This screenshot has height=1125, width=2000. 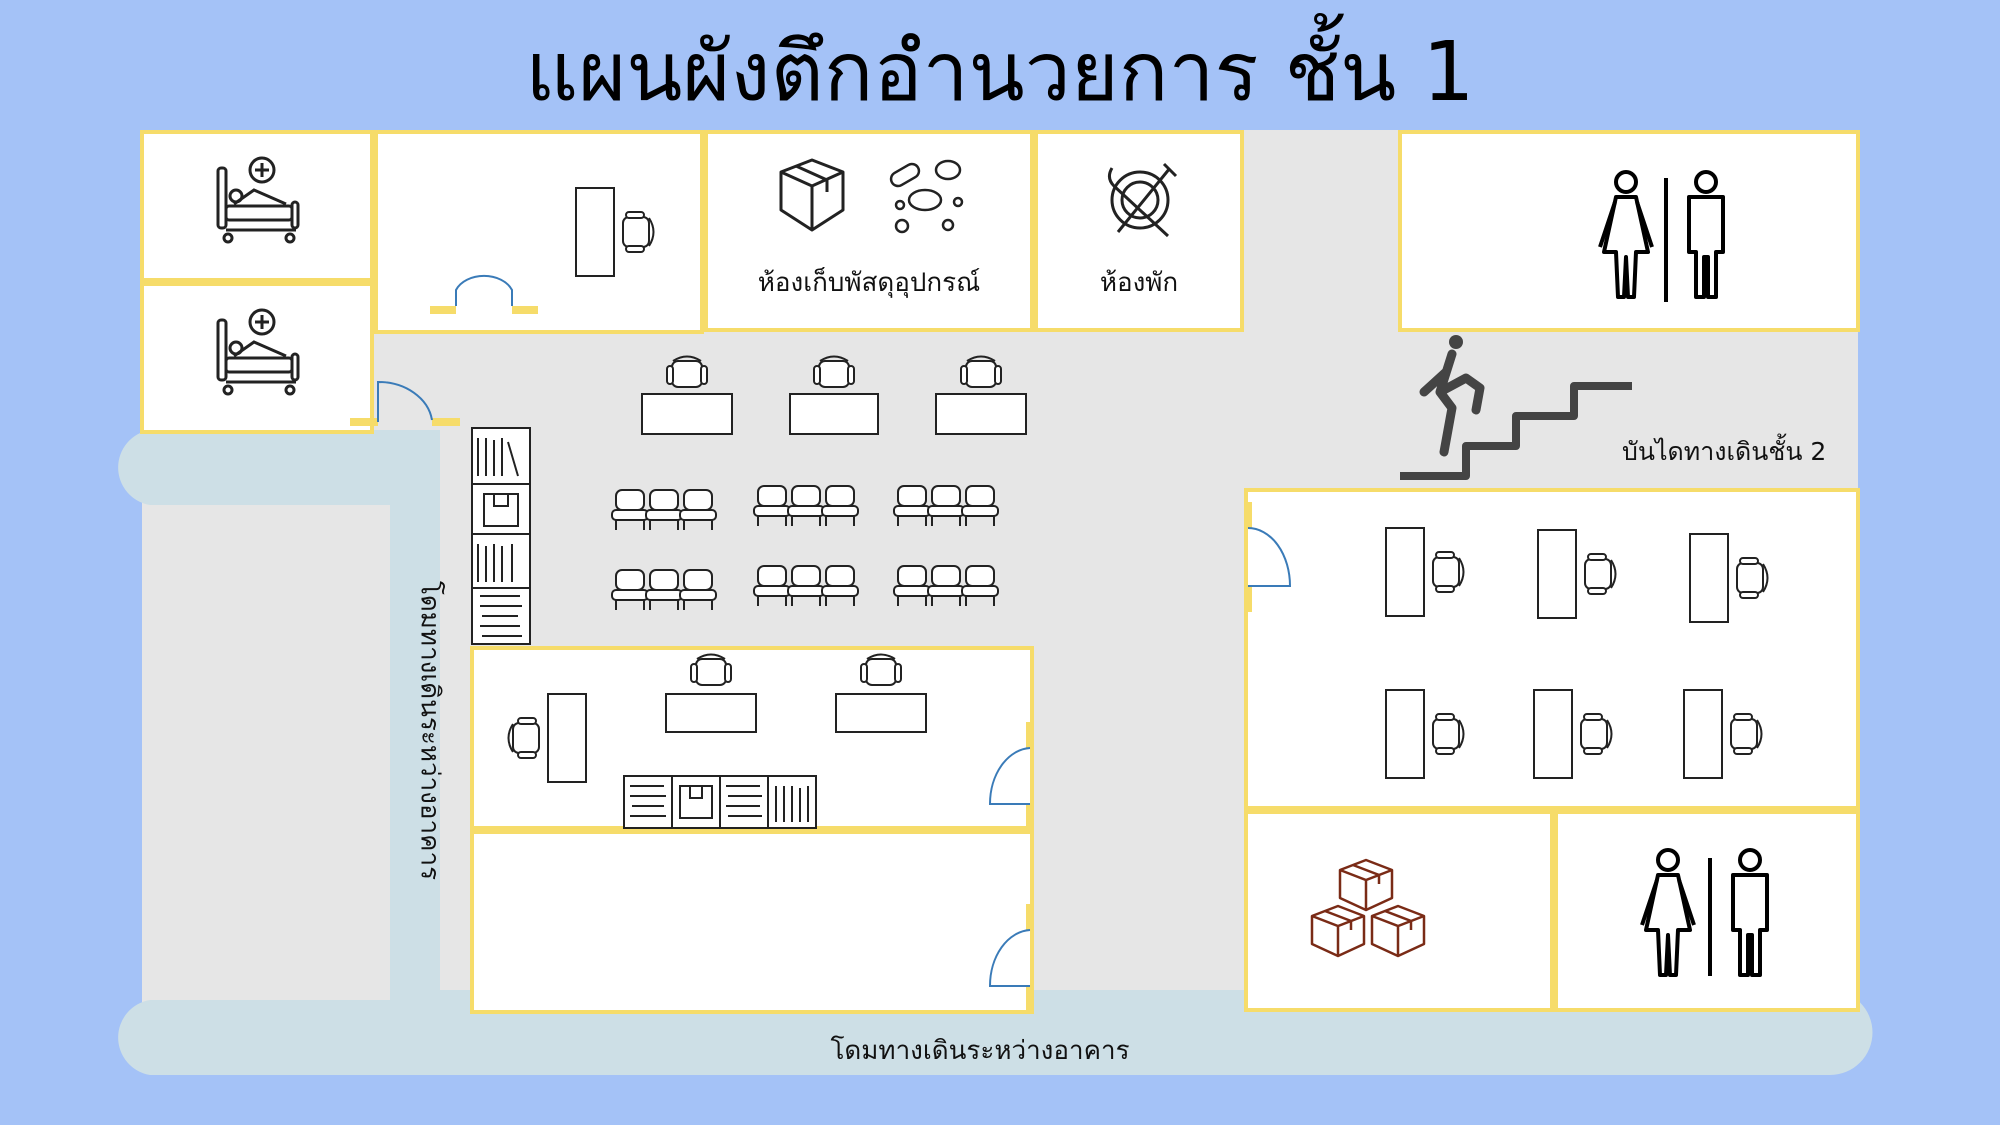 What do you see at coordinates (980, 1051) in the screenshot?
I see `walkway-bottom-label: โดมทางเดินระหว่างอาคาร` at bounding box center [980, 1051].